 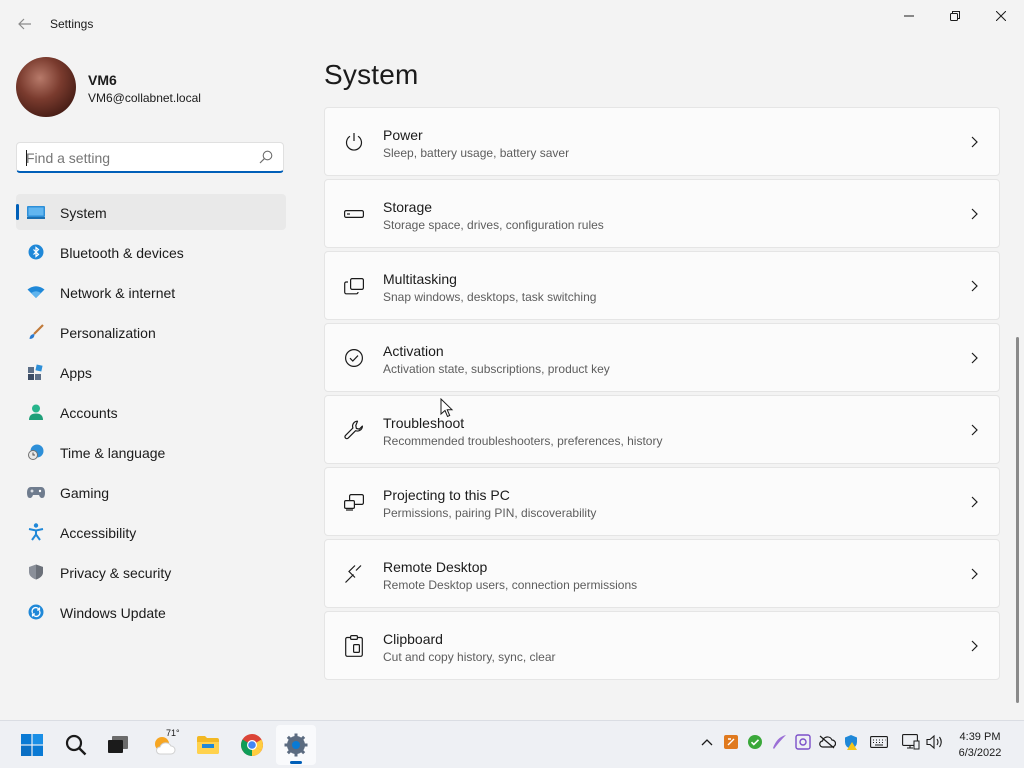 I want to click on gear-icon, so click(x=296, y=745).